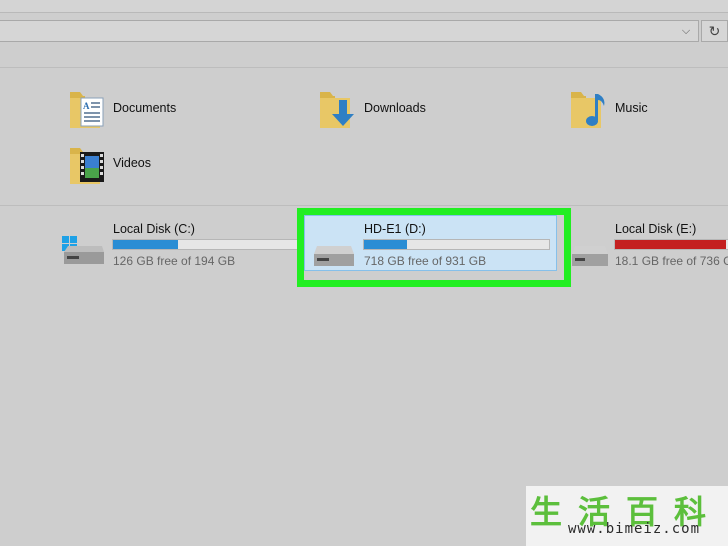 Image resolution: width=728 pixels, height=546 pixels. Describe the element at coordinates (656, 229) in the screenshot. I see `drive-name: Local Disk (E:)` at that location.